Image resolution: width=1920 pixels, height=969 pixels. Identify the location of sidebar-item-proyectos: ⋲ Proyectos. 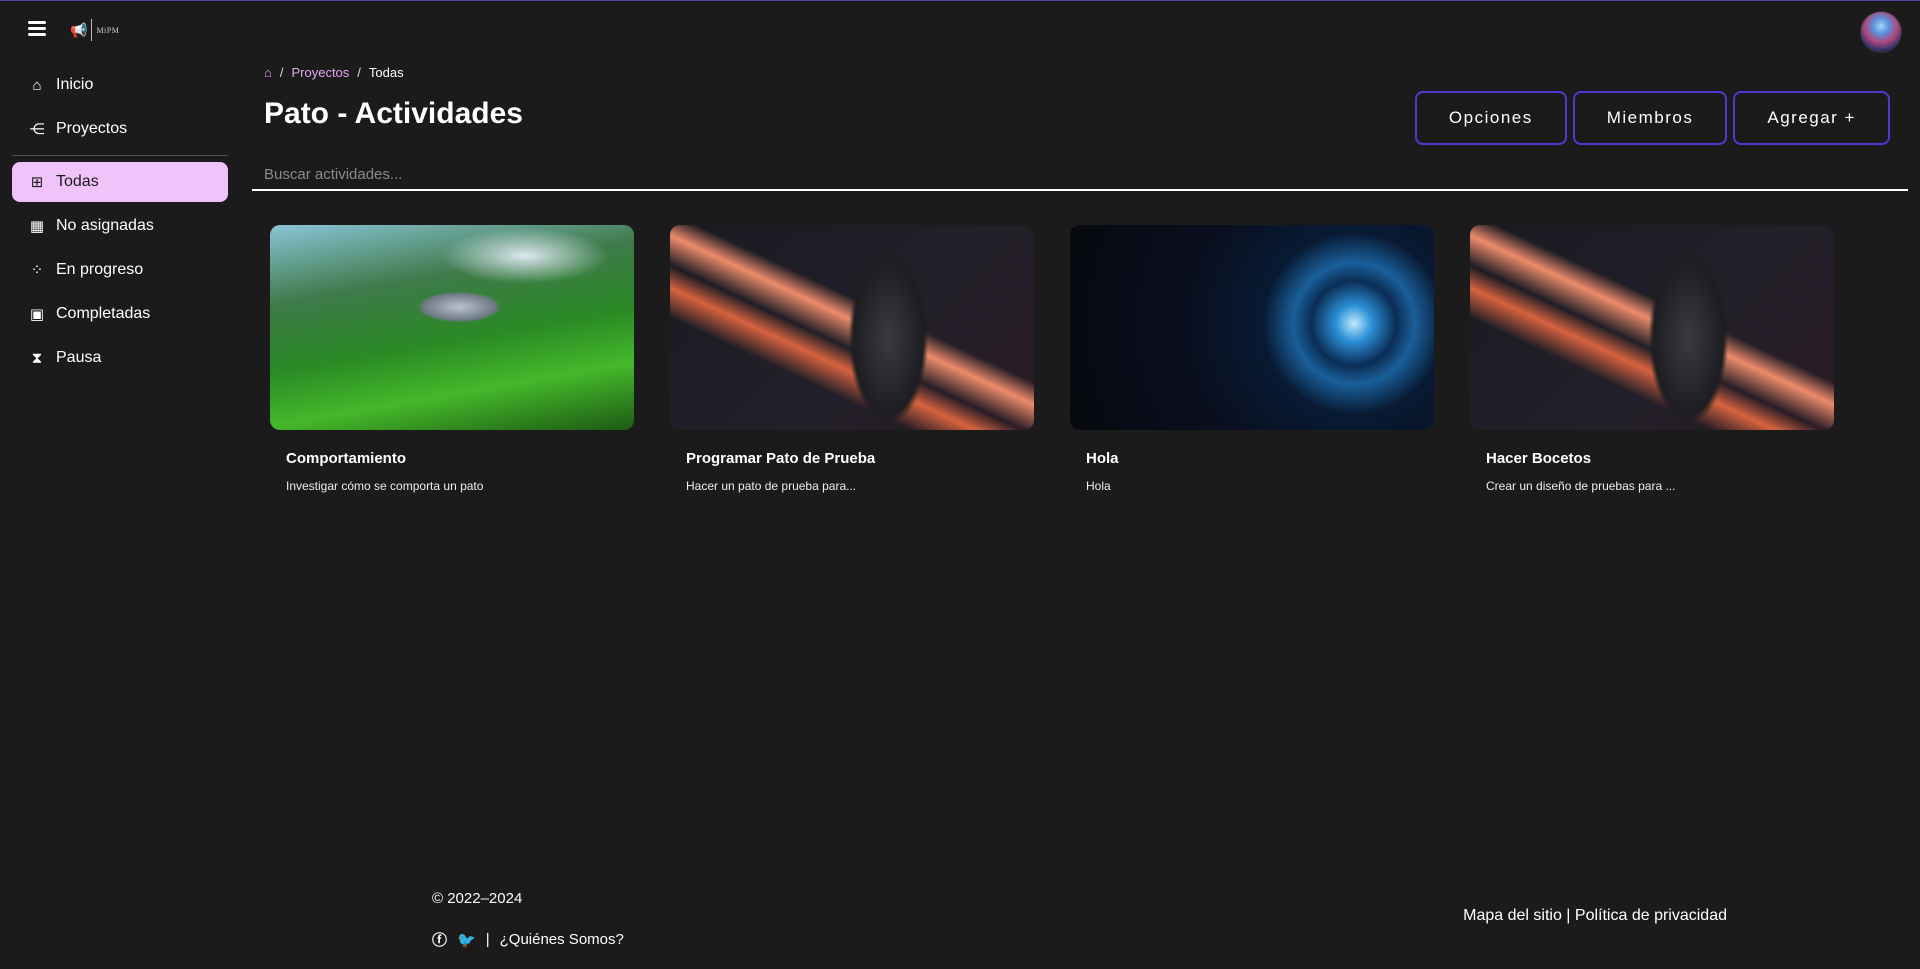
(120, 129).